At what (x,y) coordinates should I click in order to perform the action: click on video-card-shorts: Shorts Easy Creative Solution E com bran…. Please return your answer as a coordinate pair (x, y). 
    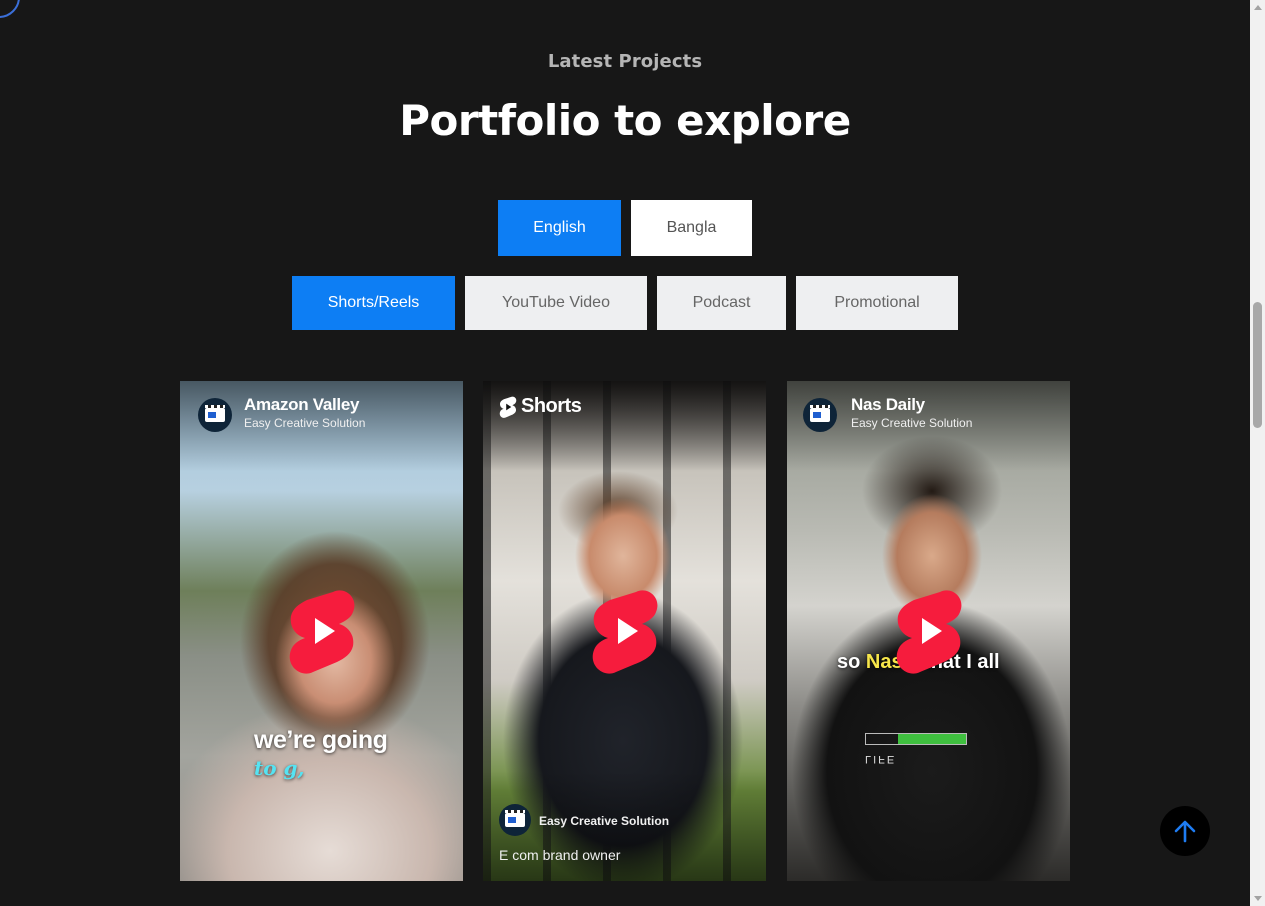
    Looking at the image, I should click on (624, 631).